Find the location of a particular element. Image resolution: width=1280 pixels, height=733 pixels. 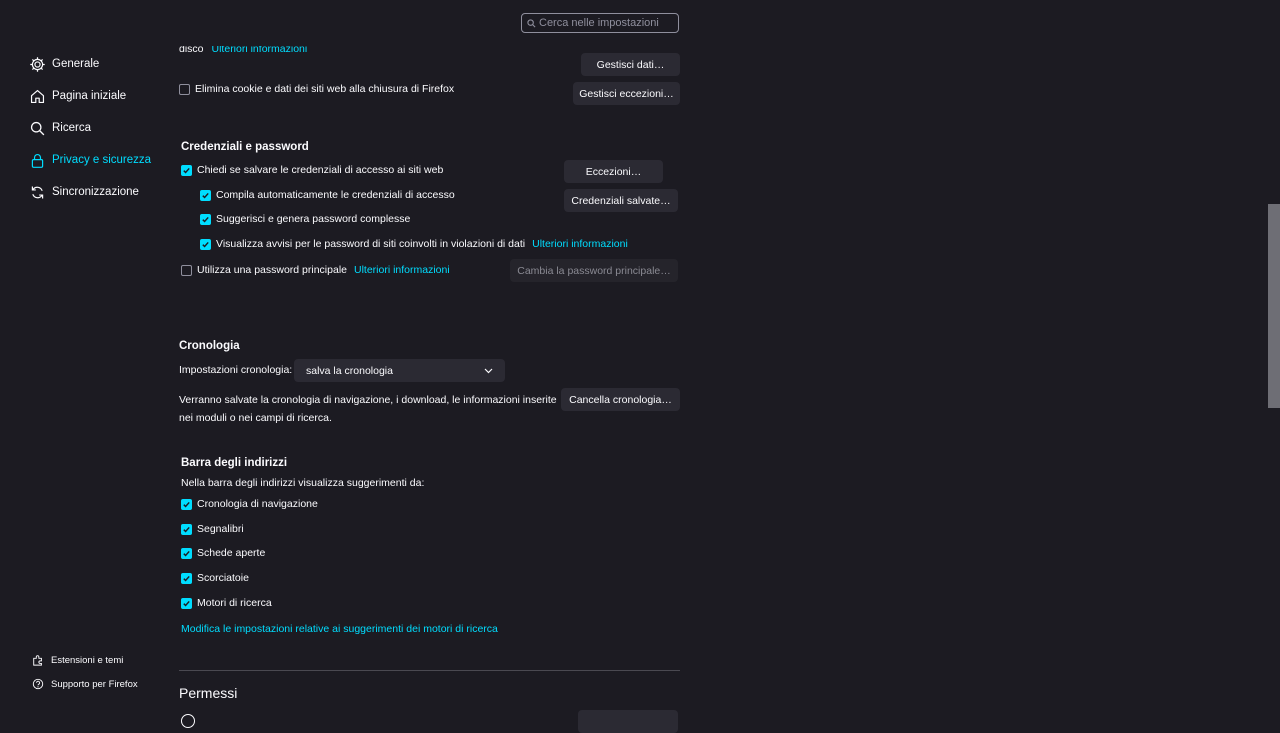

sidebar-item-label: Ricerca is located at coordinates (71, 128).